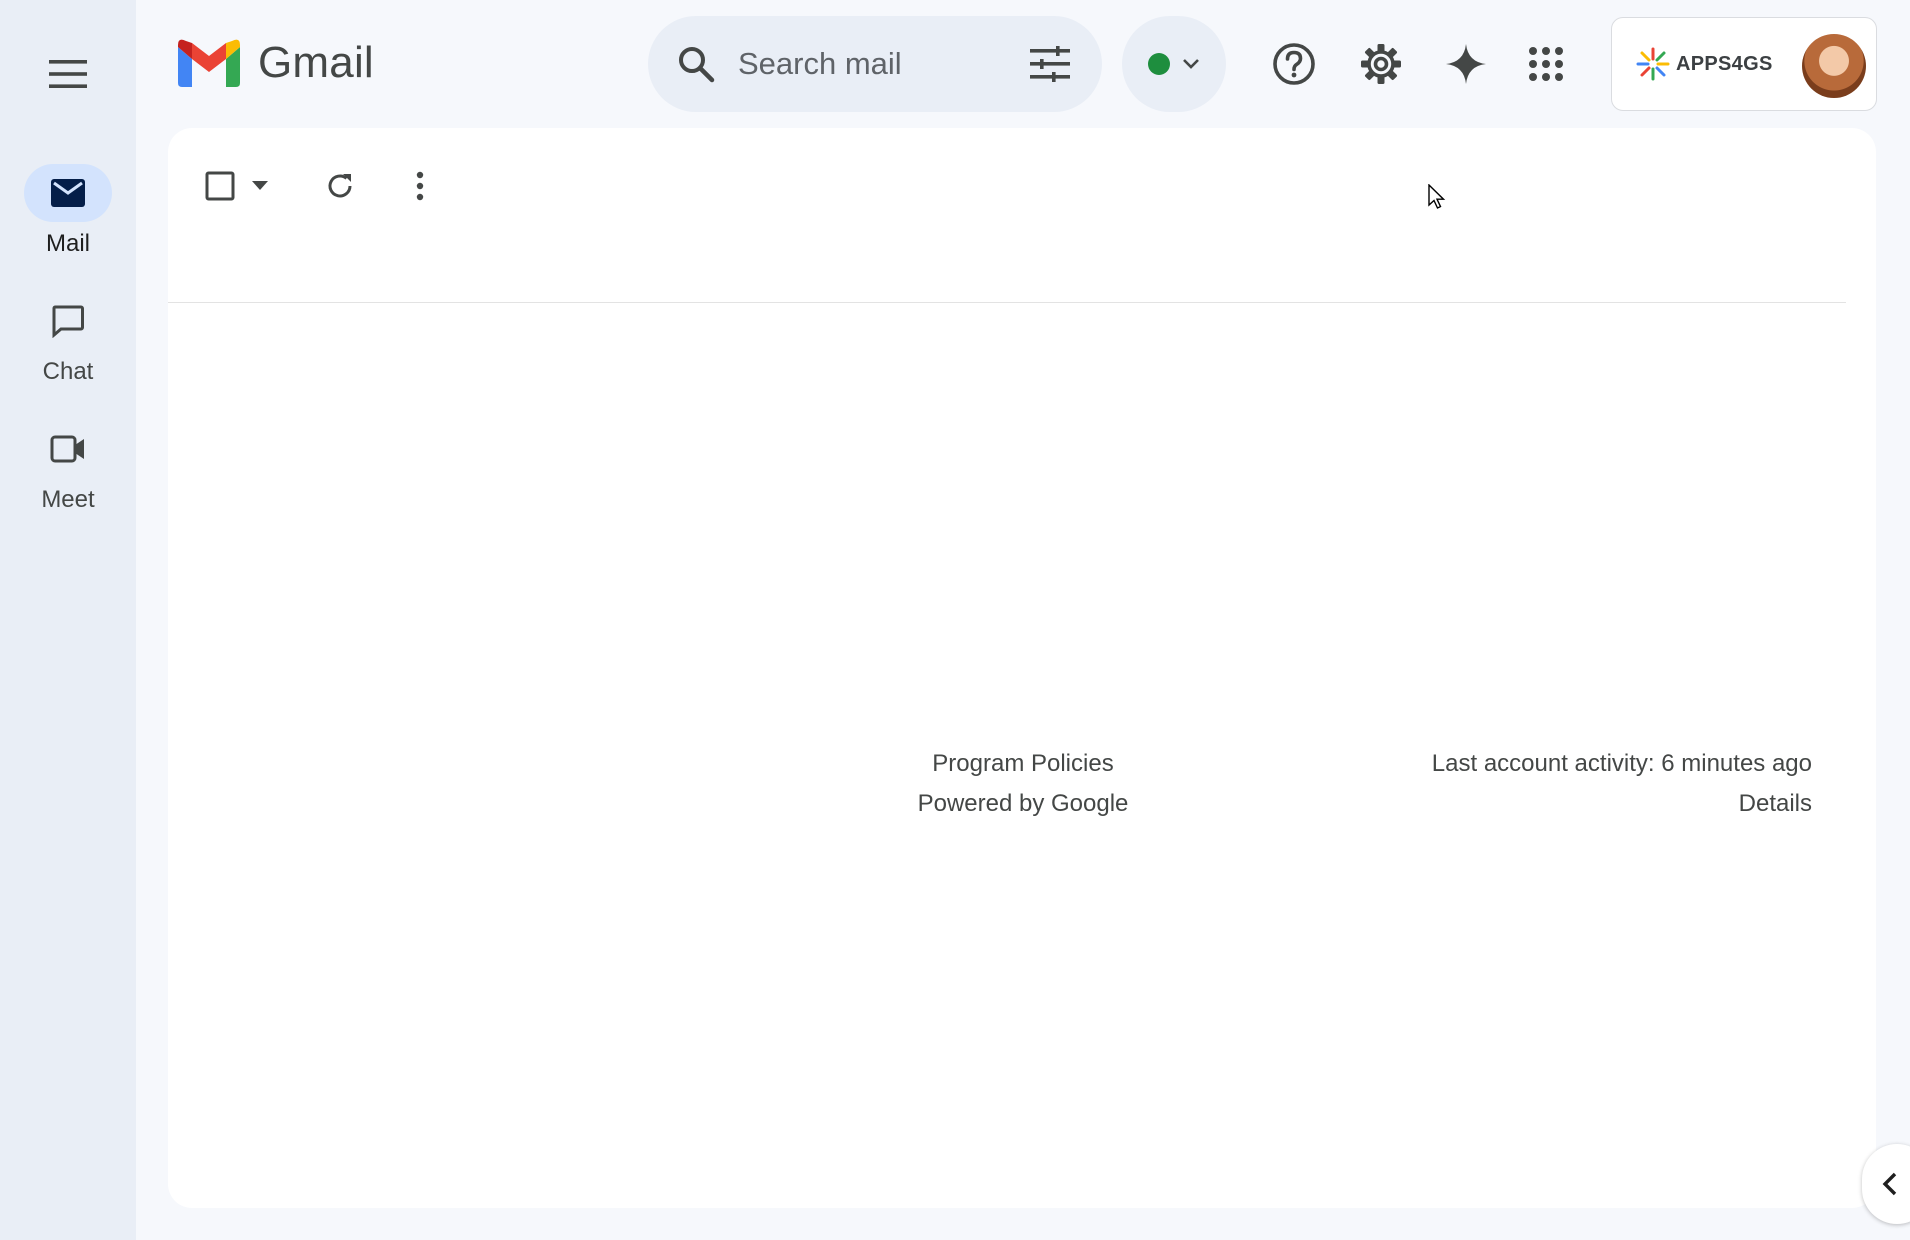 This screenshot has height=1240, width=1910. I want to click on org-name: APPS4GS, so click(1724, 63).